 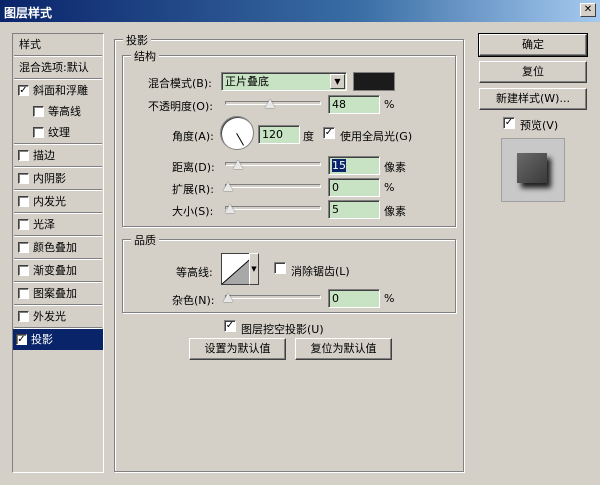 What do you see at coordinates (240, 139) in the screenshot?
I see `angle-dial-hand` at bounding box center [240, 139].